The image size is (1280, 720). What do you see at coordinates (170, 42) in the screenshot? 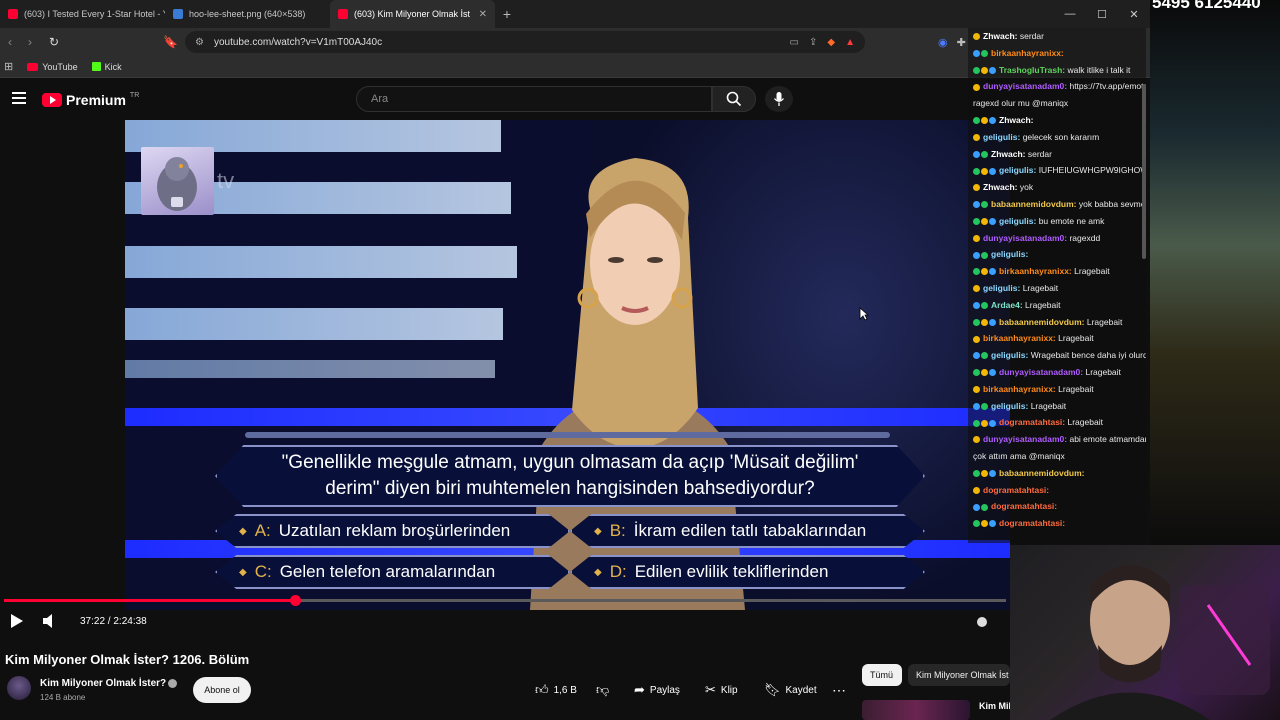
I see `bookmark-icon: 🔖` at bounding box center [170, 42].